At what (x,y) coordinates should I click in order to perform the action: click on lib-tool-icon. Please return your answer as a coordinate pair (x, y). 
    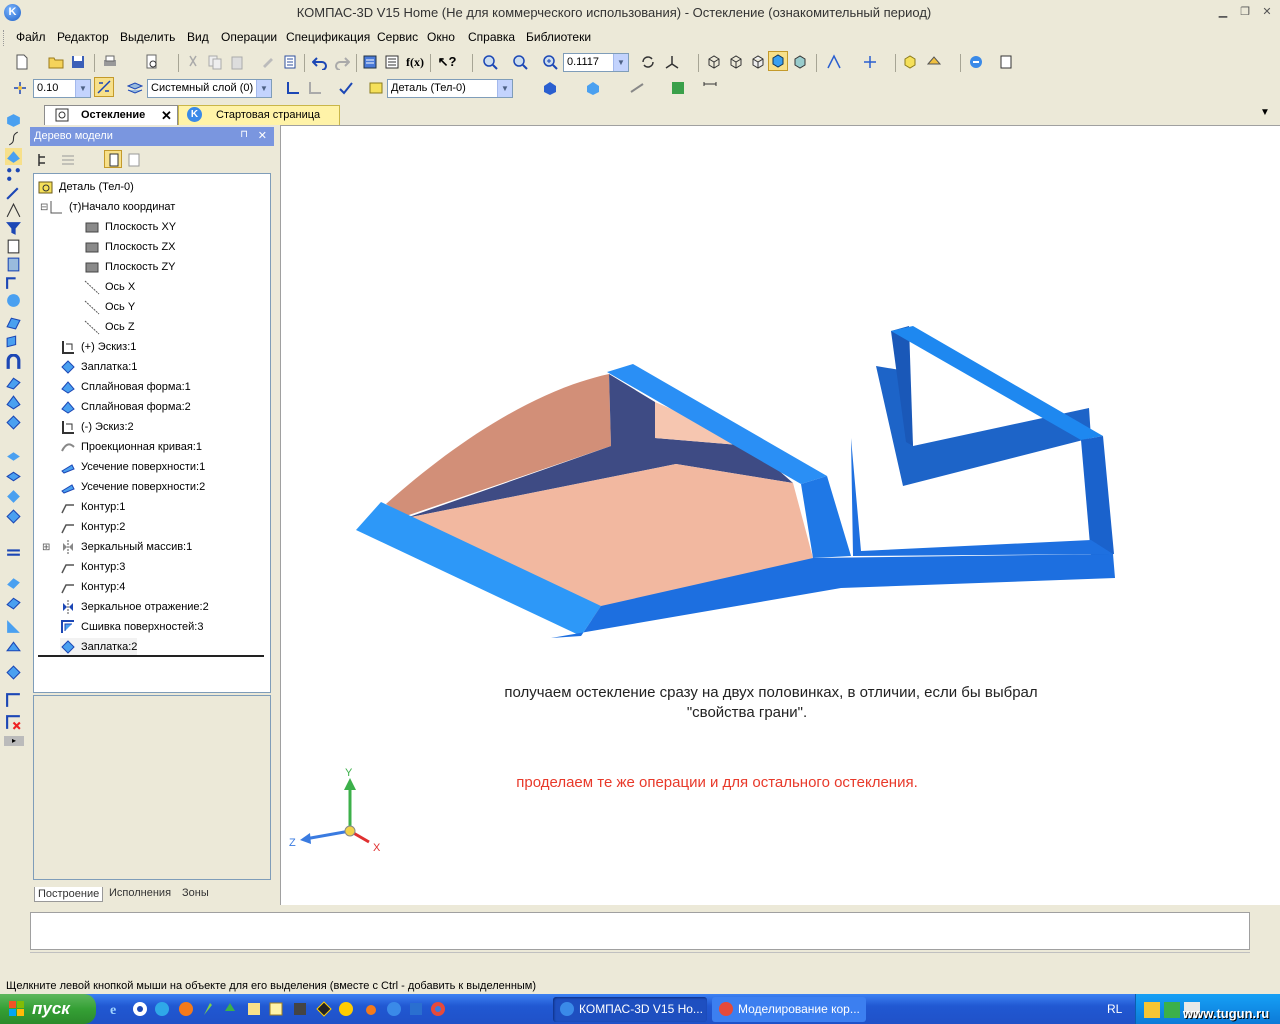
    Looking at the image, I should click on (13, 300).